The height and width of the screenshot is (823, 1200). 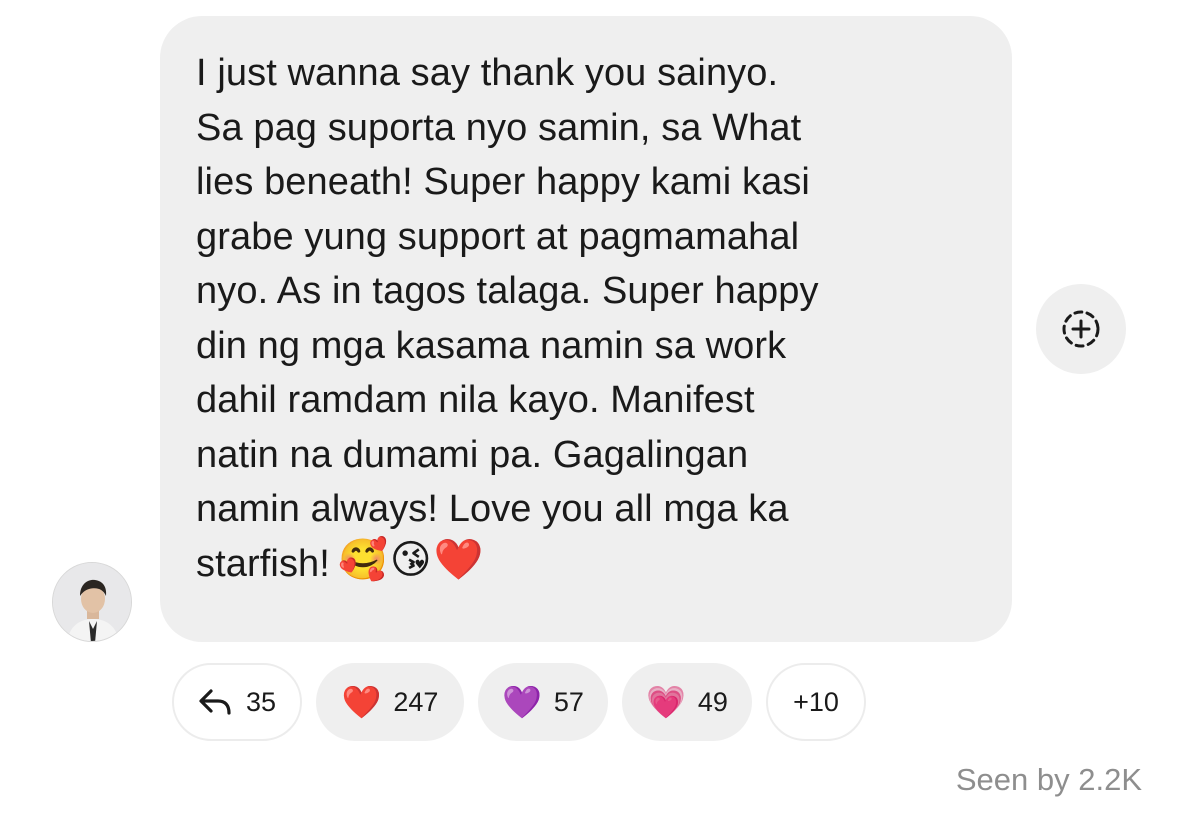 I want to click on message-emojis: 🥰😘❤️, so click(x=412, y=561).